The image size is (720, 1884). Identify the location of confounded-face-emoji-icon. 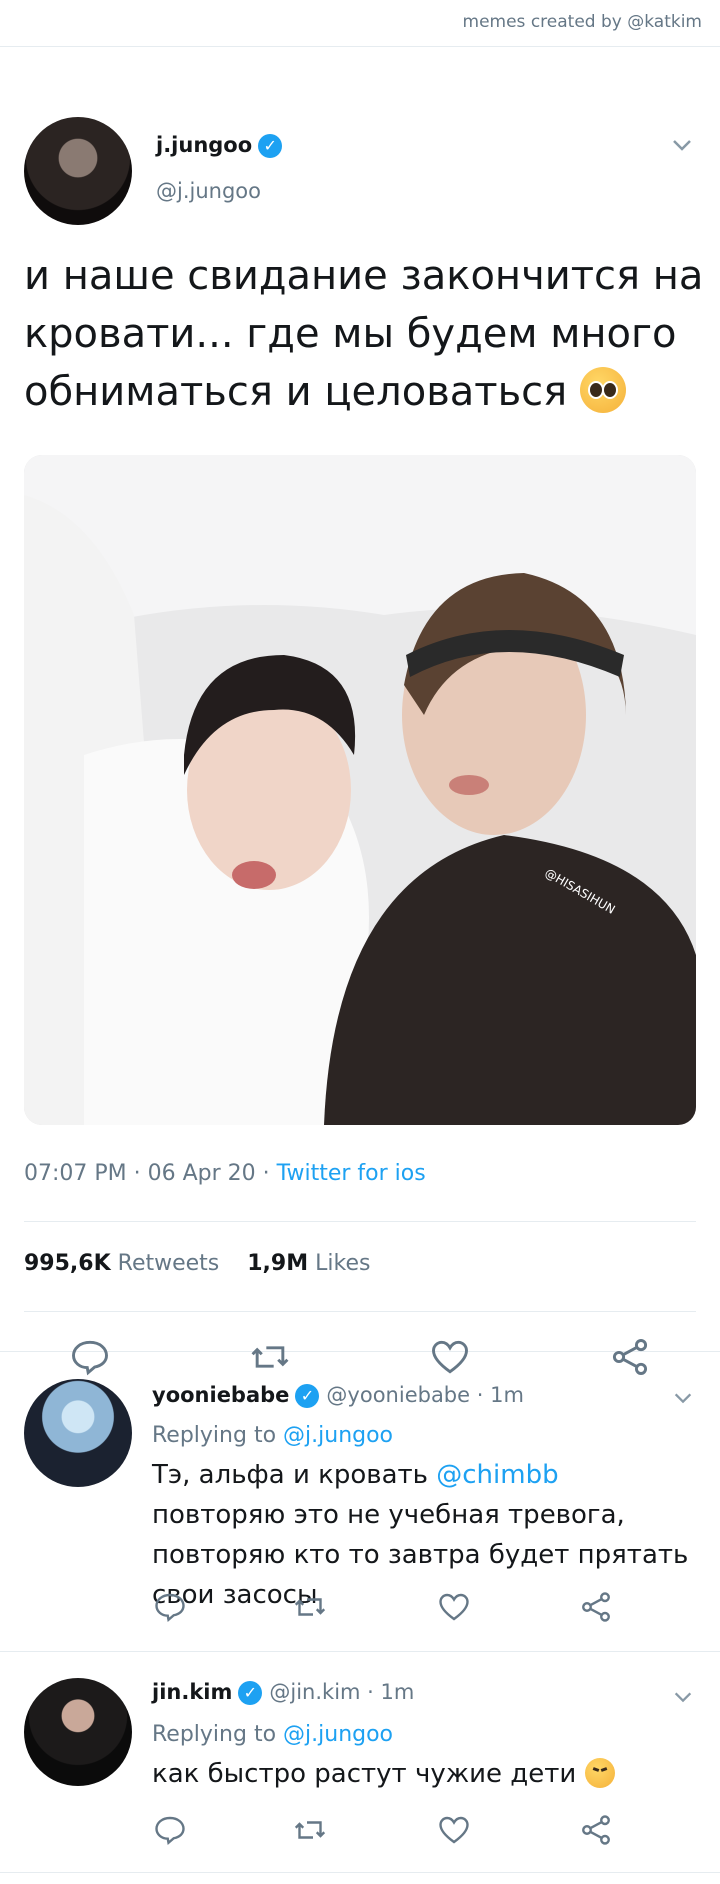
(599, 1773).